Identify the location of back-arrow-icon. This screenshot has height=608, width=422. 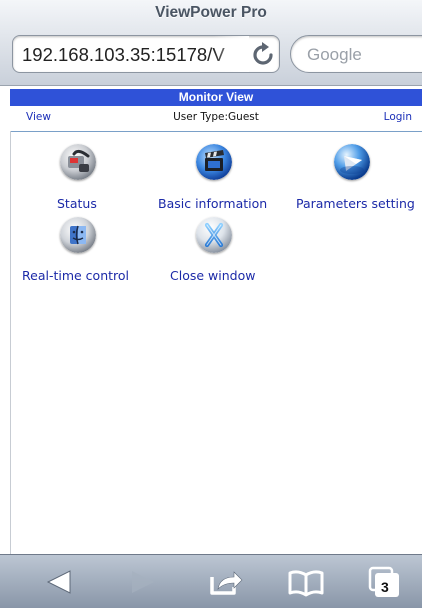
(60, 582).